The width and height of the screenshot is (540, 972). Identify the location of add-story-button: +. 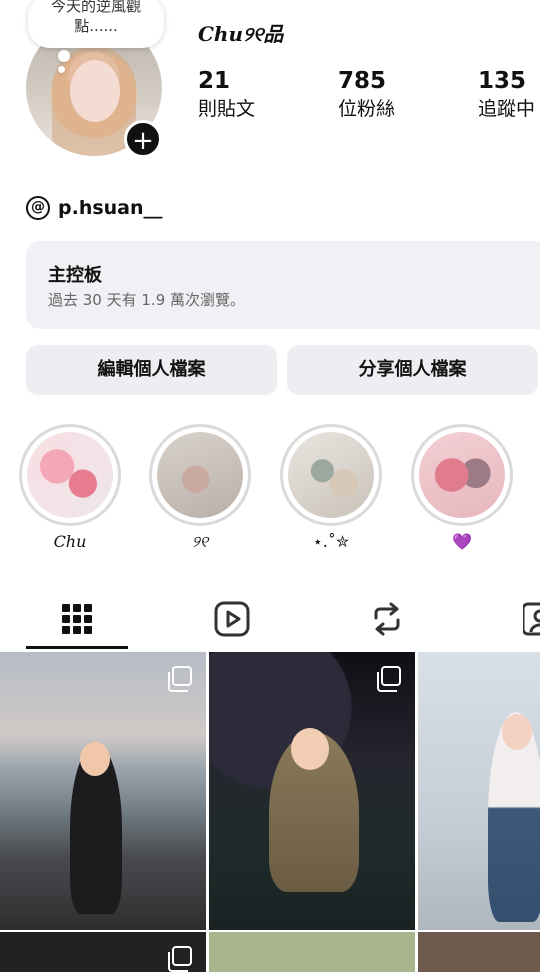
(143, 139).